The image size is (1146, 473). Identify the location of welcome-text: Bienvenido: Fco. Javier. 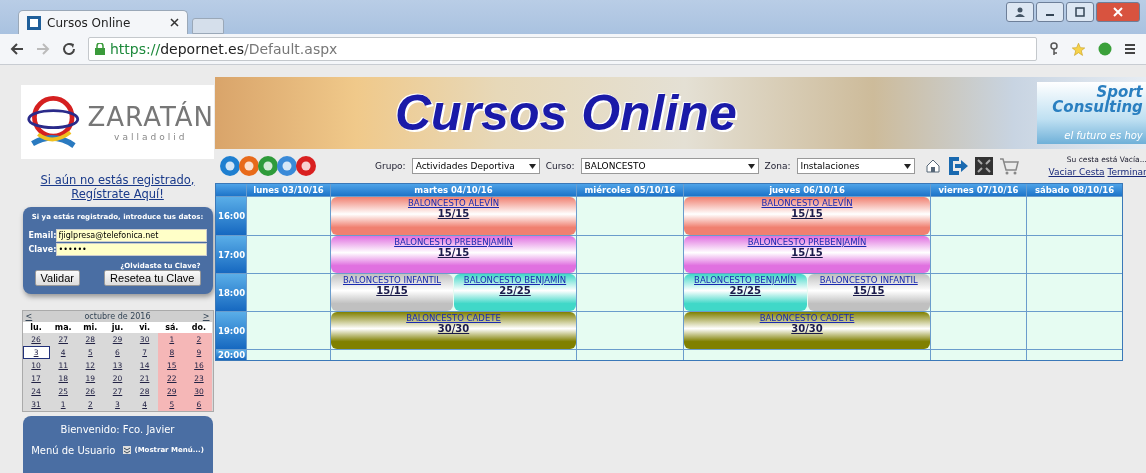
(117, 429).